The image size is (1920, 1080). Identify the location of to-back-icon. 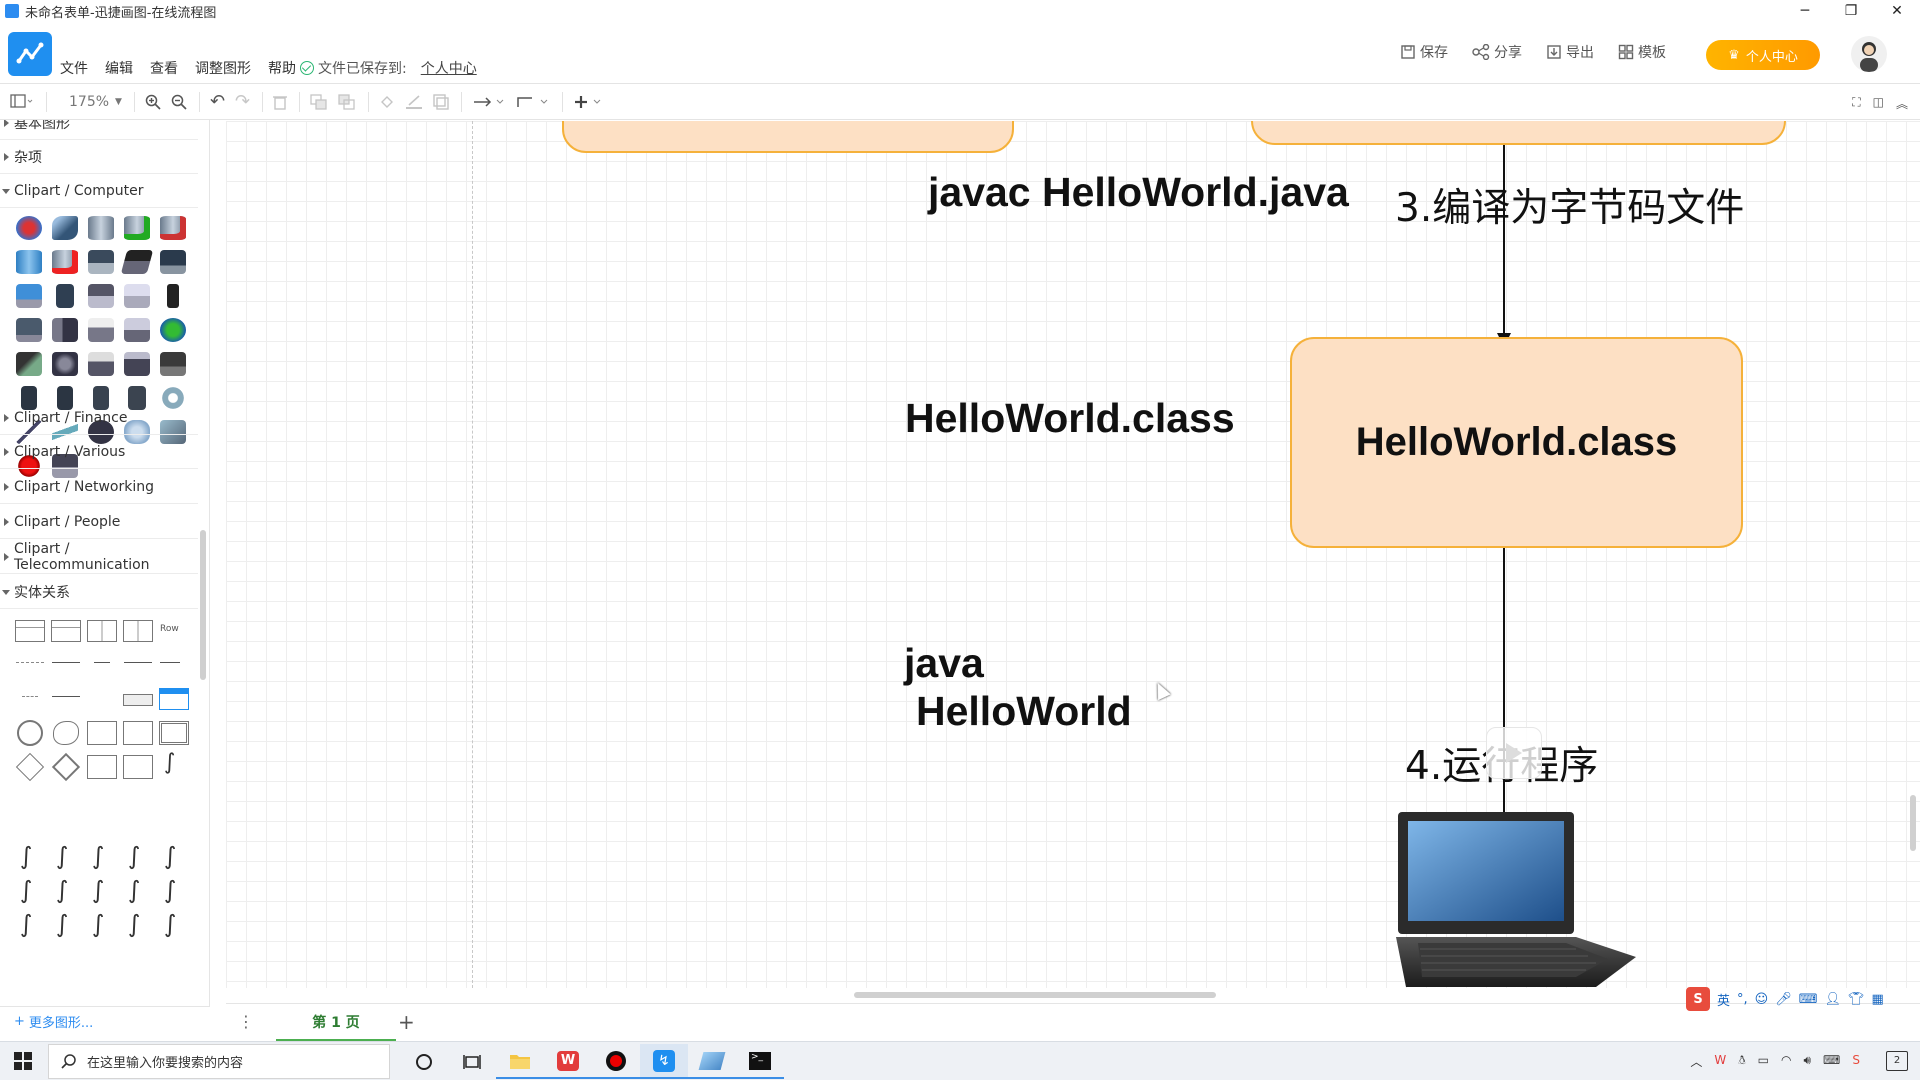
(347, 102).